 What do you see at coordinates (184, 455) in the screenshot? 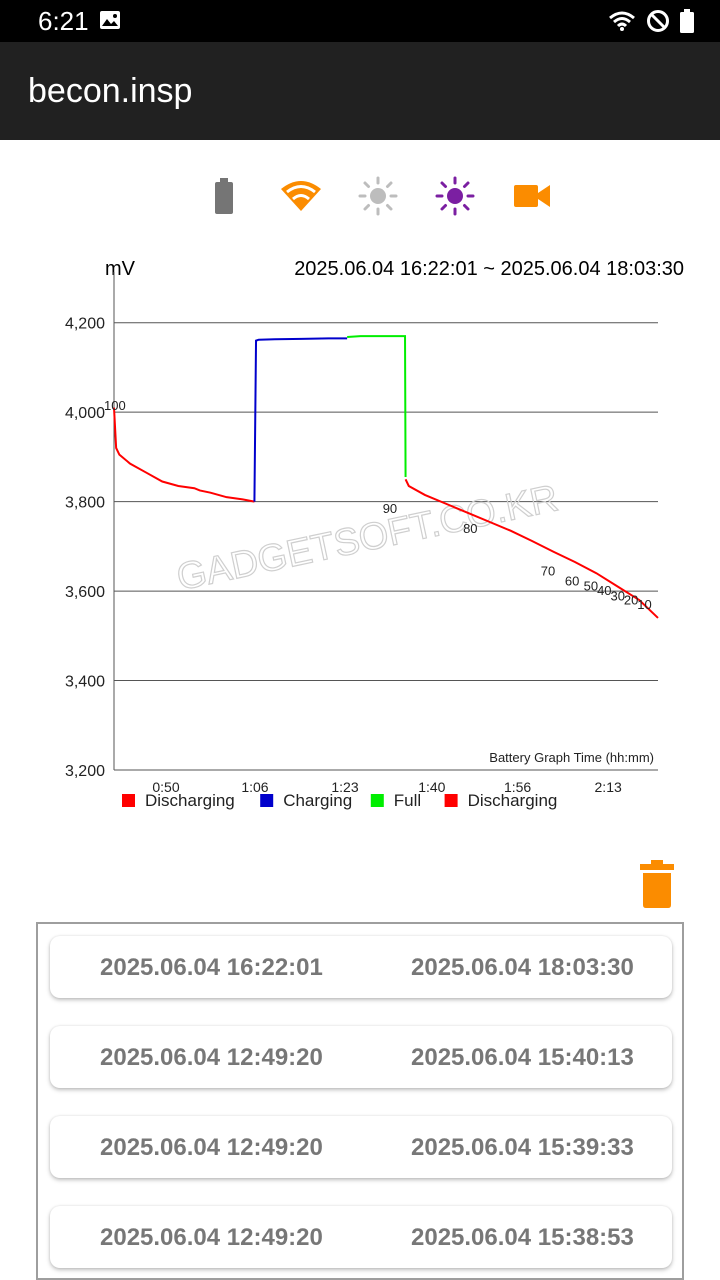
I see `series-line-discharging` at bounding box center [184, 455].